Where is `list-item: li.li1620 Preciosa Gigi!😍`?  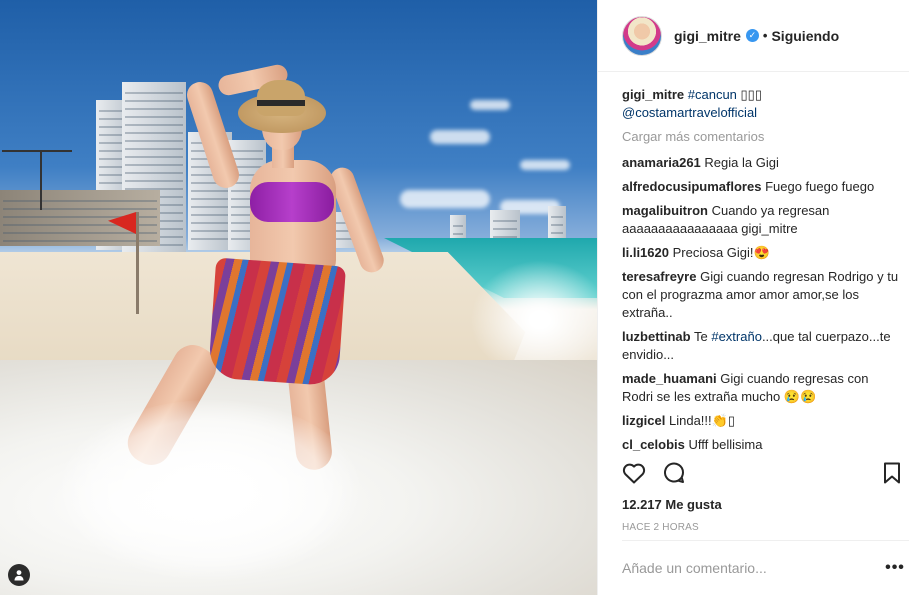 list-item: li.li1620 Preciosa Gigi!😍 is located at coordinates (762, 253).